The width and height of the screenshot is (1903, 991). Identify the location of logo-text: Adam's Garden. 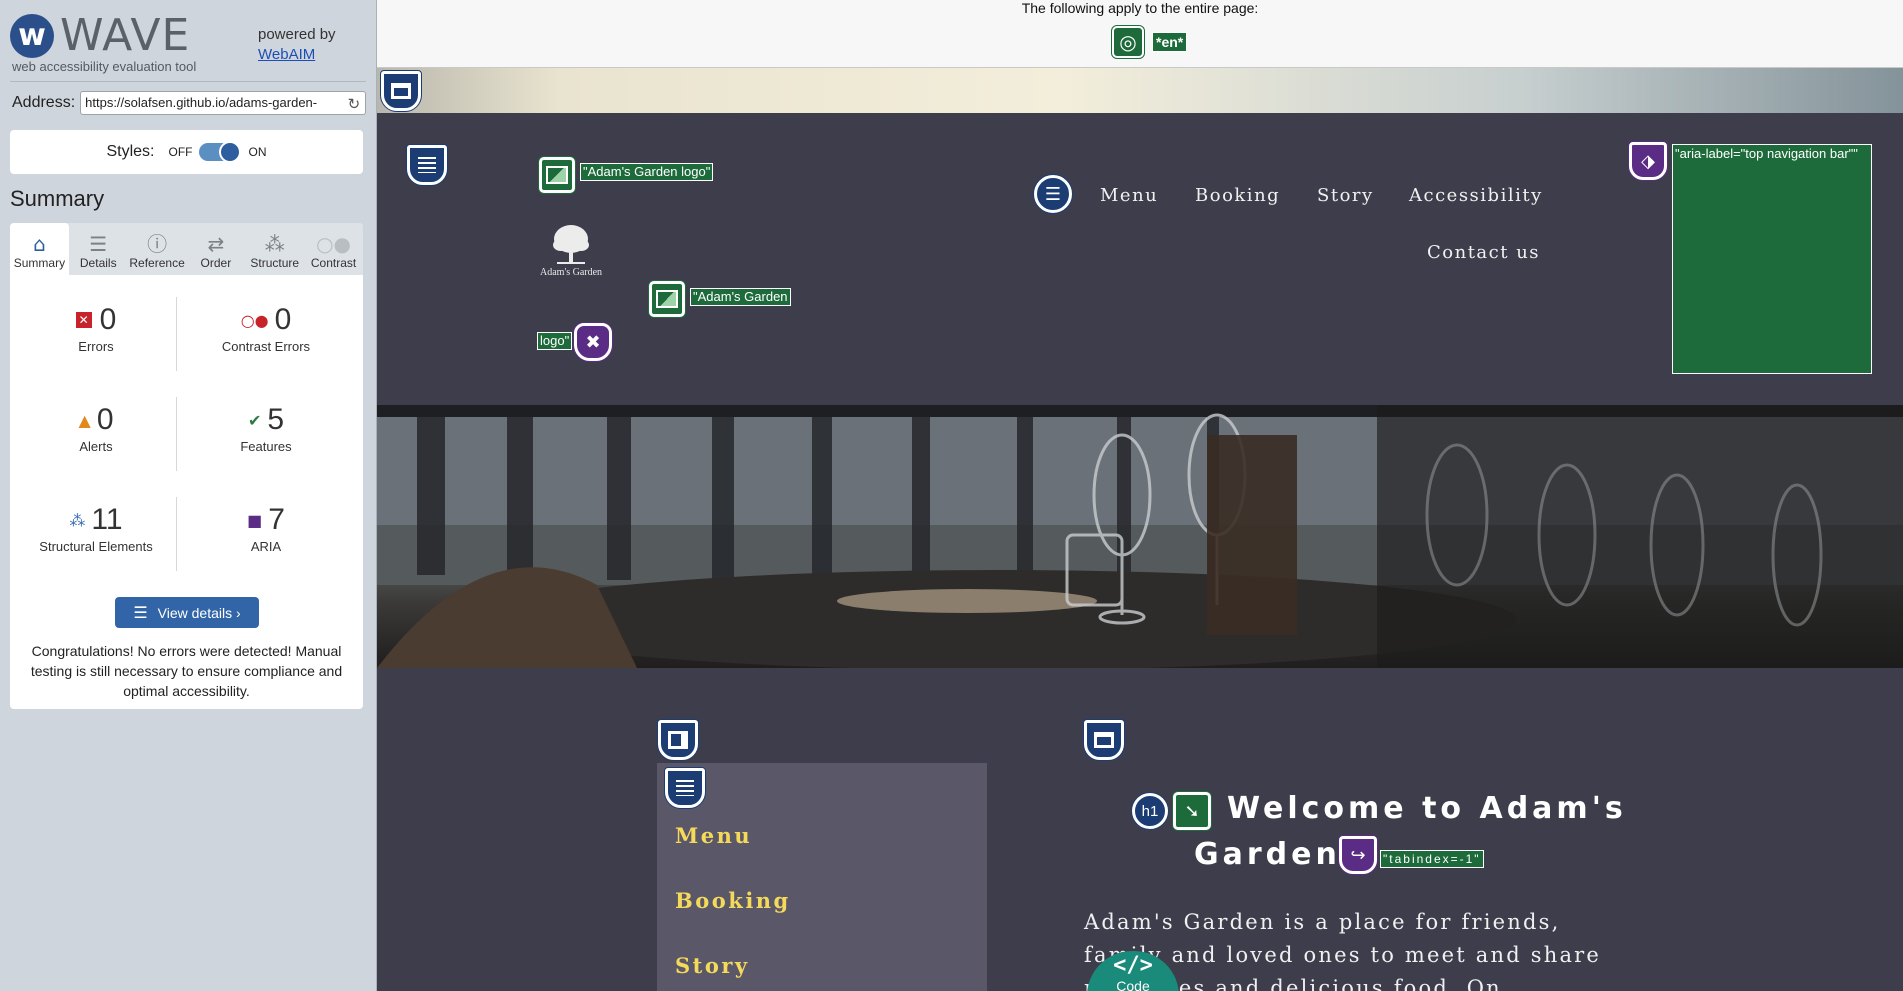
(571, 272).